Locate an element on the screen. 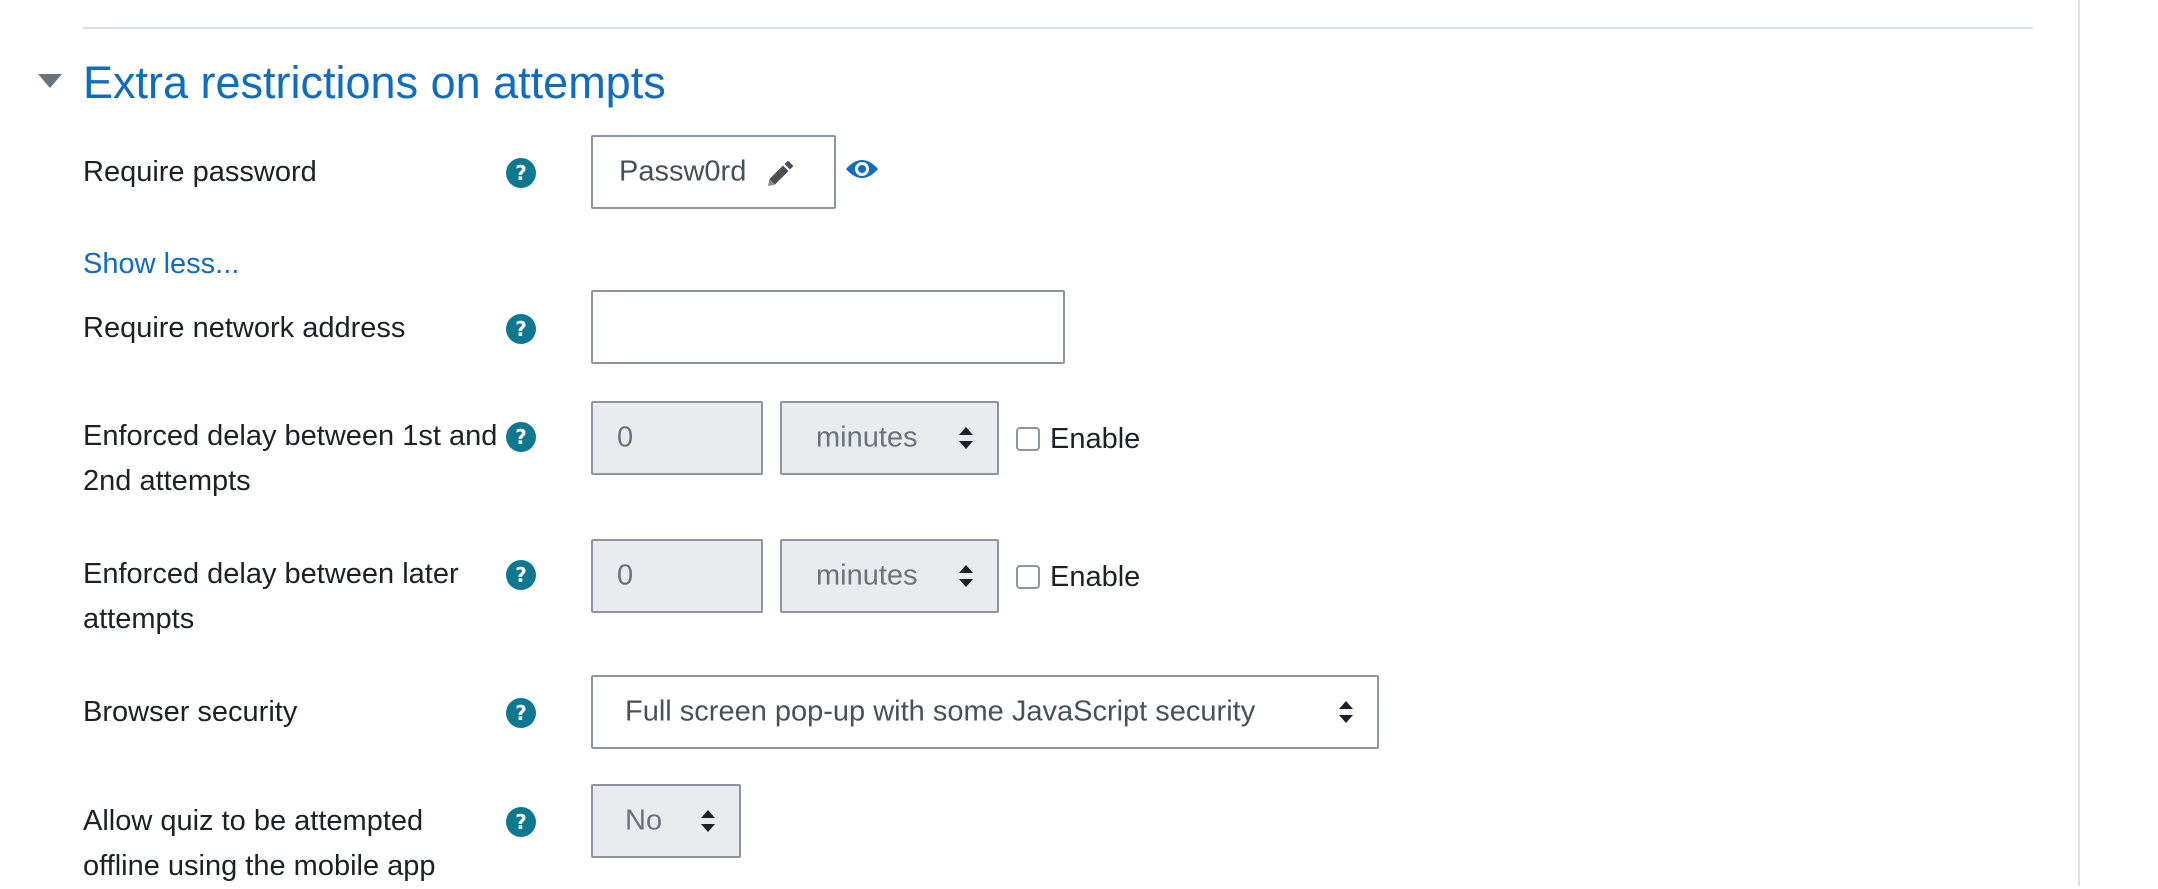  collapse-caret-icon is located at coordinates (50, 81).